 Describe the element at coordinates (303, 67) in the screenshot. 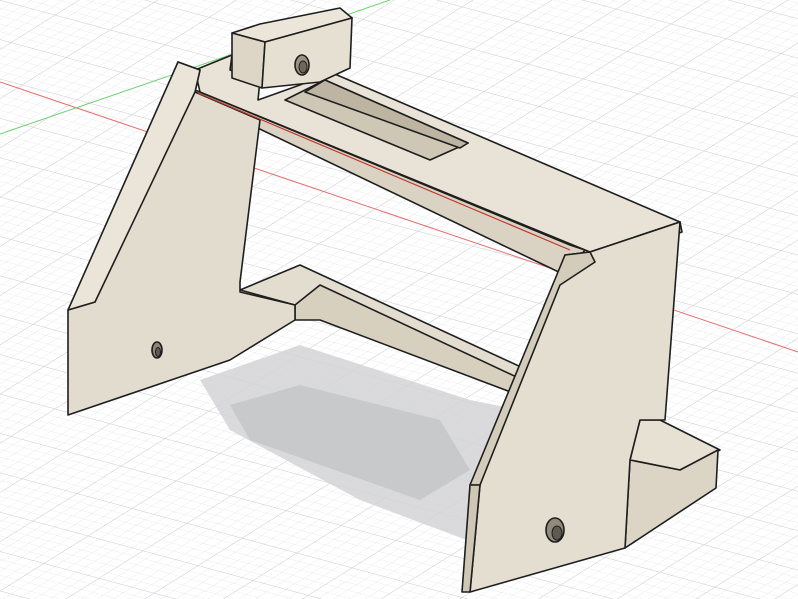

I see `tab-hole-inner` at that location.